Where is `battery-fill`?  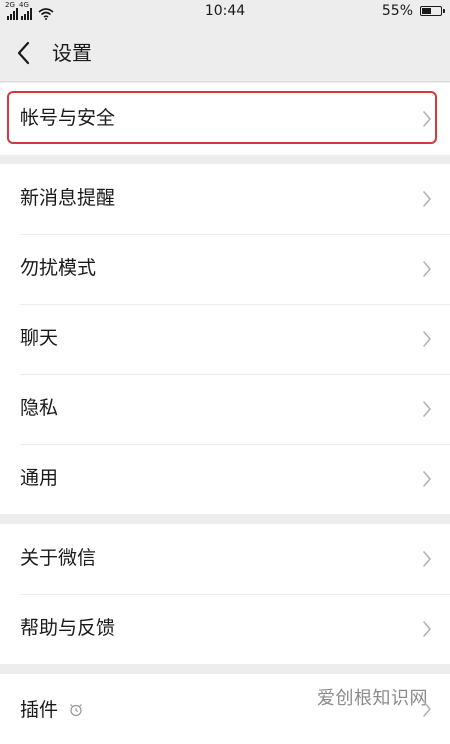 battery-fill is located at coordinates (426, 11).